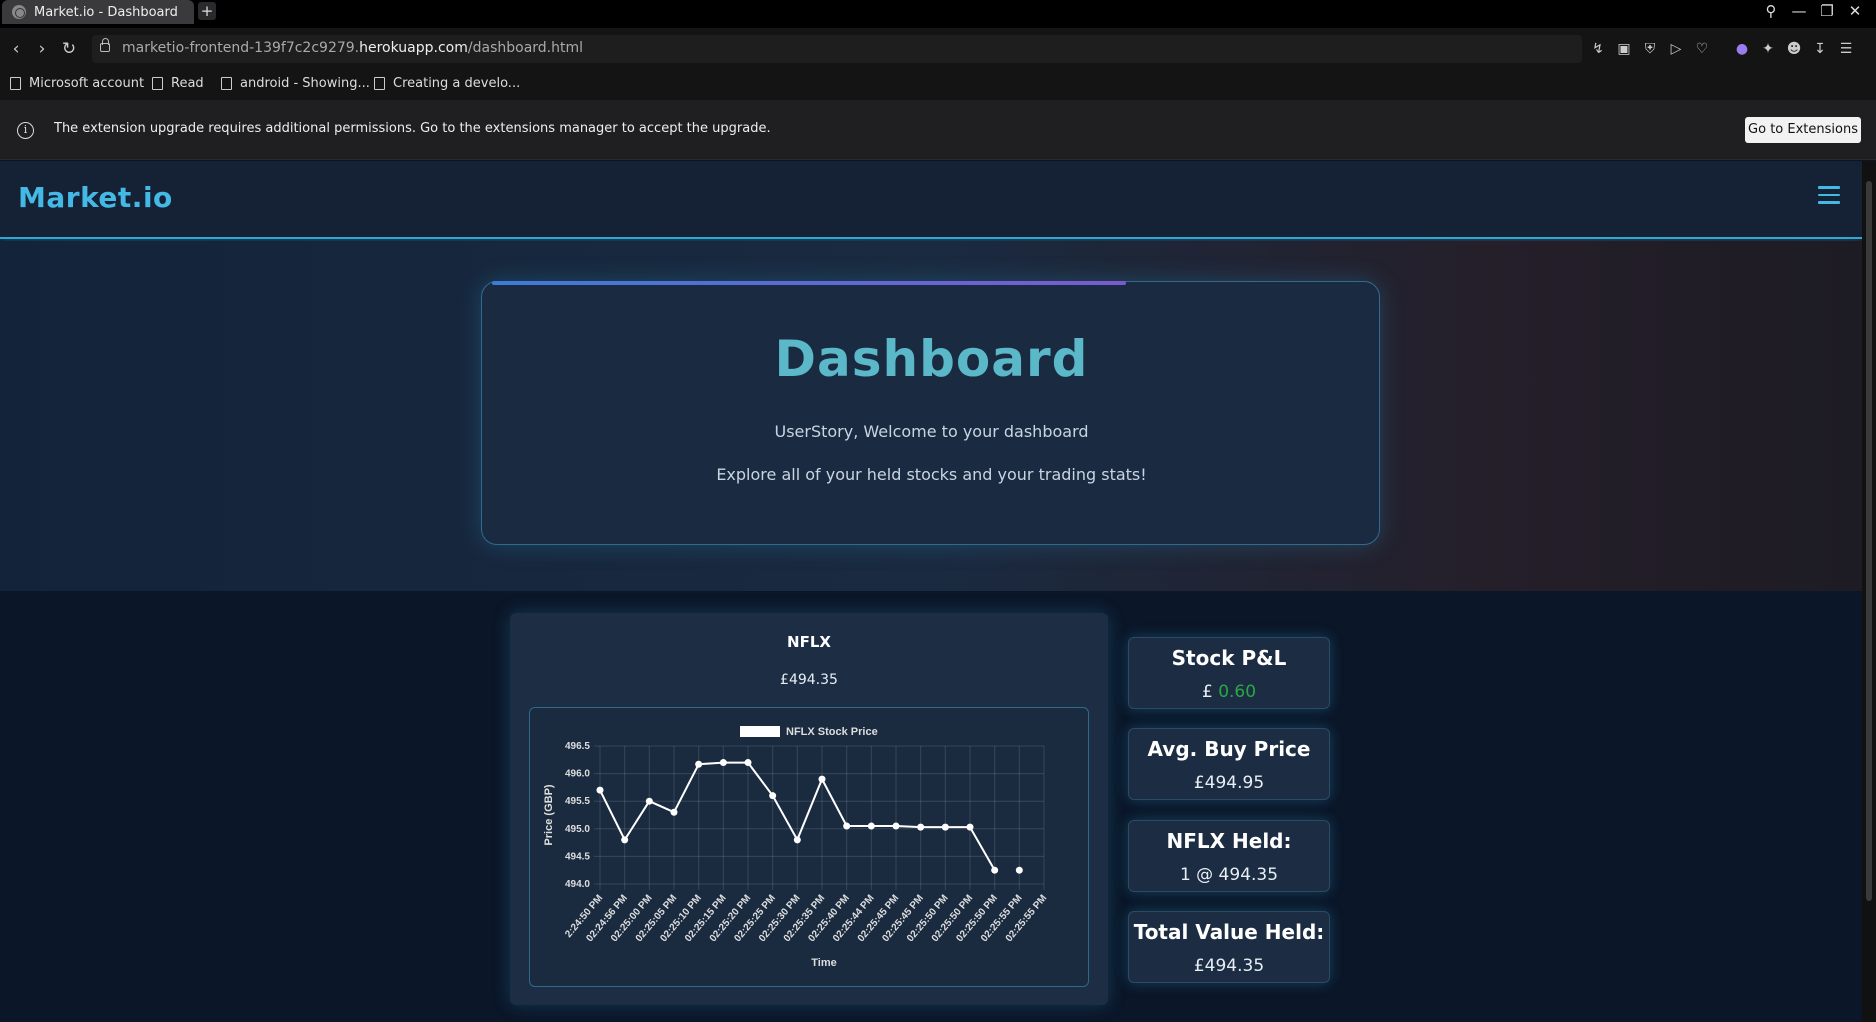 Image resolution: width=1876 pixels, height=1022 pixels. Describe the element at coordinates (1846, 49) in the screenshot. I see `menu-icon: ☰` at that location.